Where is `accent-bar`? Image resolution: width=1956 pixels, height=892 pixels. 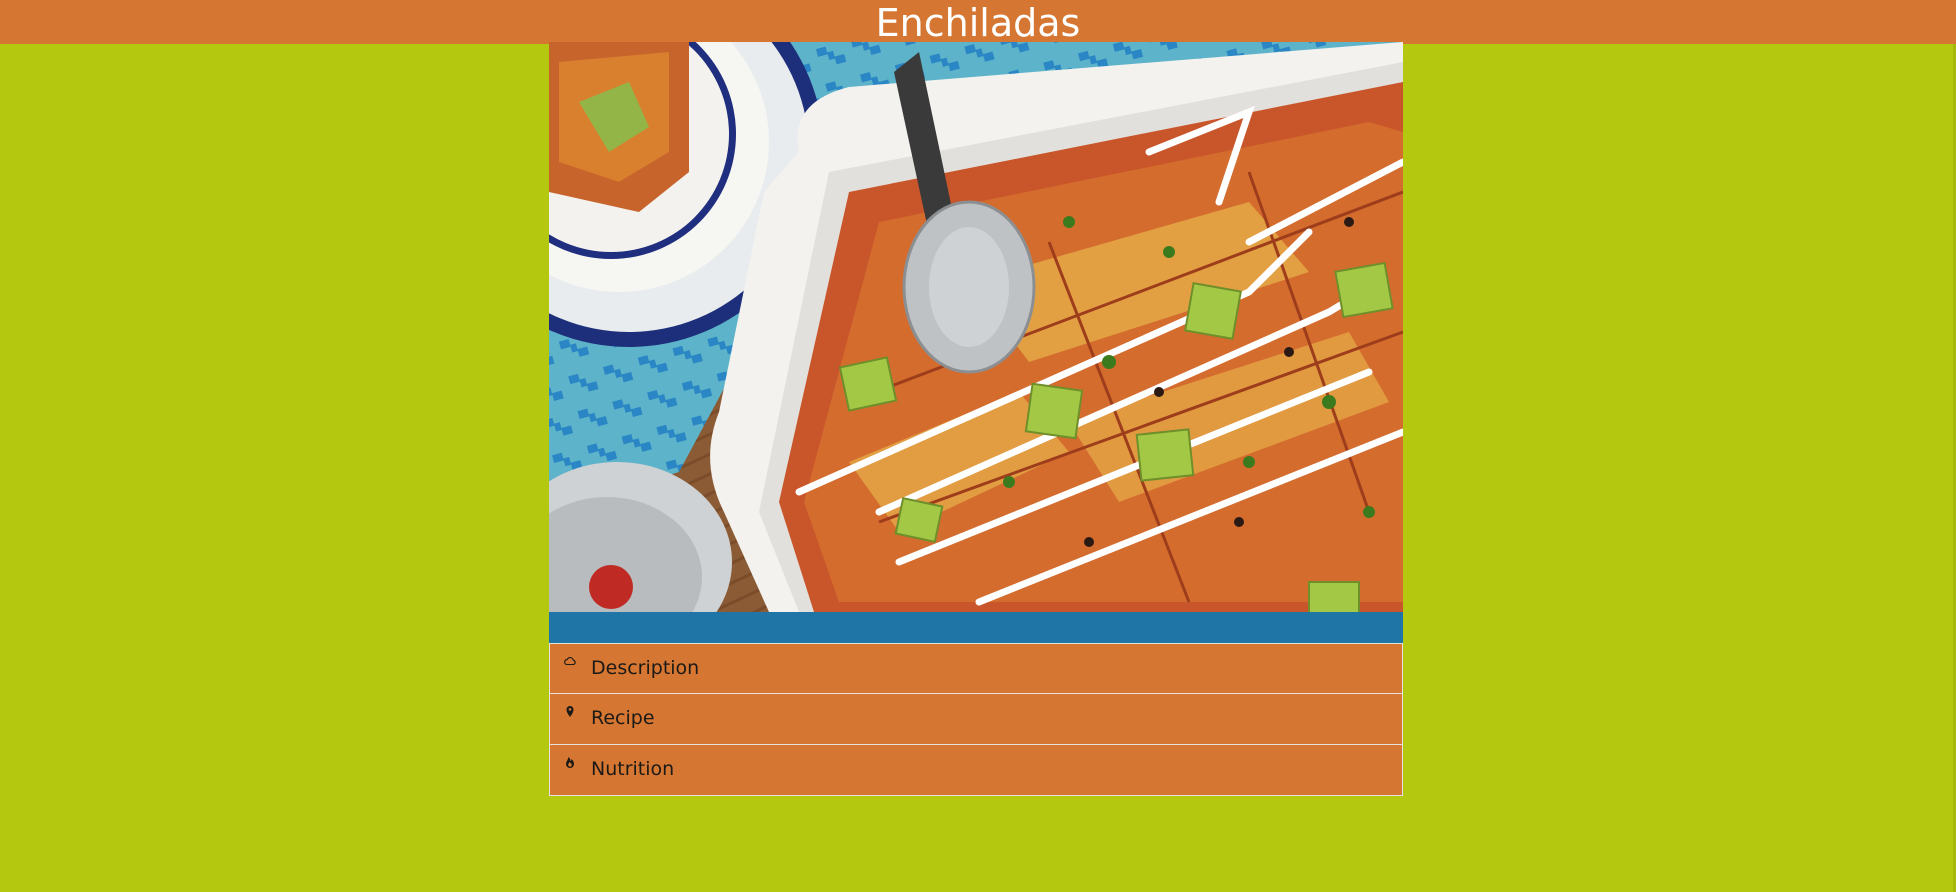 accent-bar is located at coordinates (976, 627).